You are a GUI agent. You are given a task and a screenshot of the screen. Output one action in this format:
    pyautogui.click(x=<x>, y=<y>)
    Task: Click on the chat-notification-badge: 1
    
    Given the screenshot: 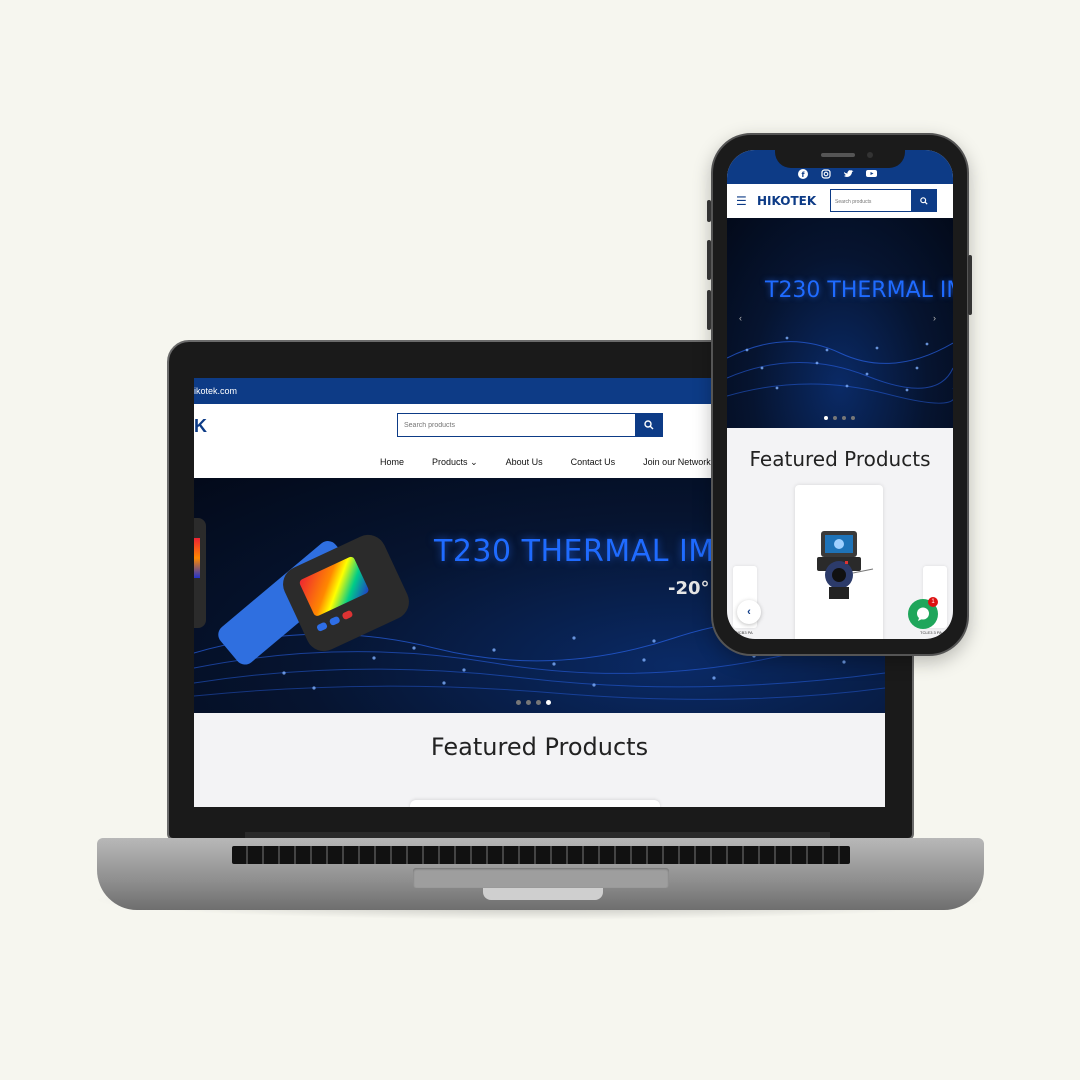 What is the action you would take?
    pyautogui.click(x=933, y=602)
    